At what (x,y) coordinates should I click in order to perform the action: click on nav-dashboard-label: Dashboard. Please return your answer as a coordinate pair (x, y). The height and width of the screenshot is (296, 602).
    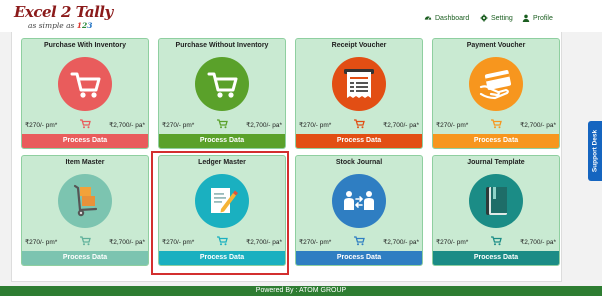
    Looking at the image, I should click on (452, 18).